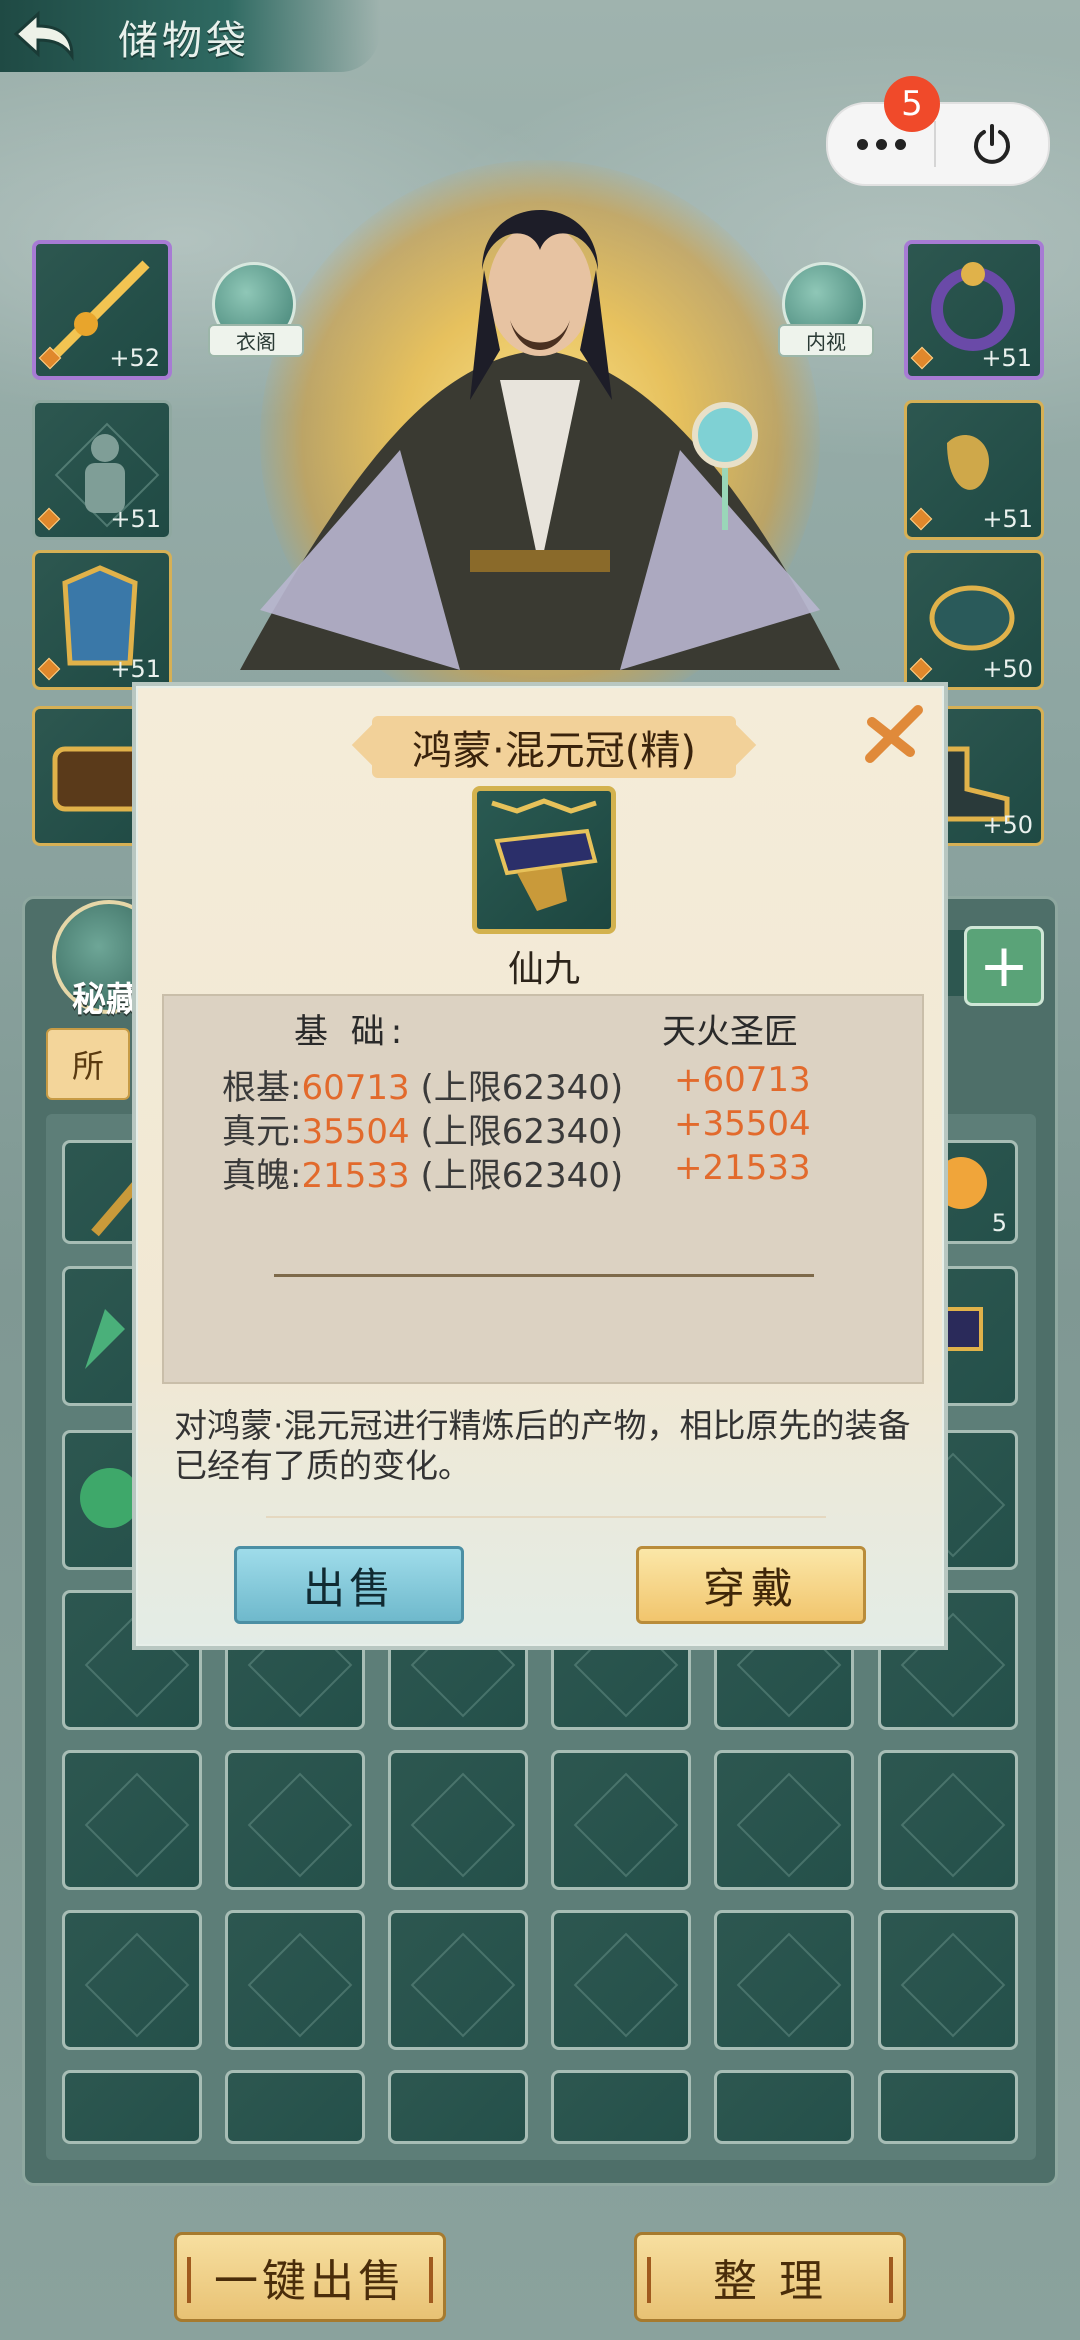 This screenshot has width=1080, height=2340. I want to click on close-button, so click(894, 734).